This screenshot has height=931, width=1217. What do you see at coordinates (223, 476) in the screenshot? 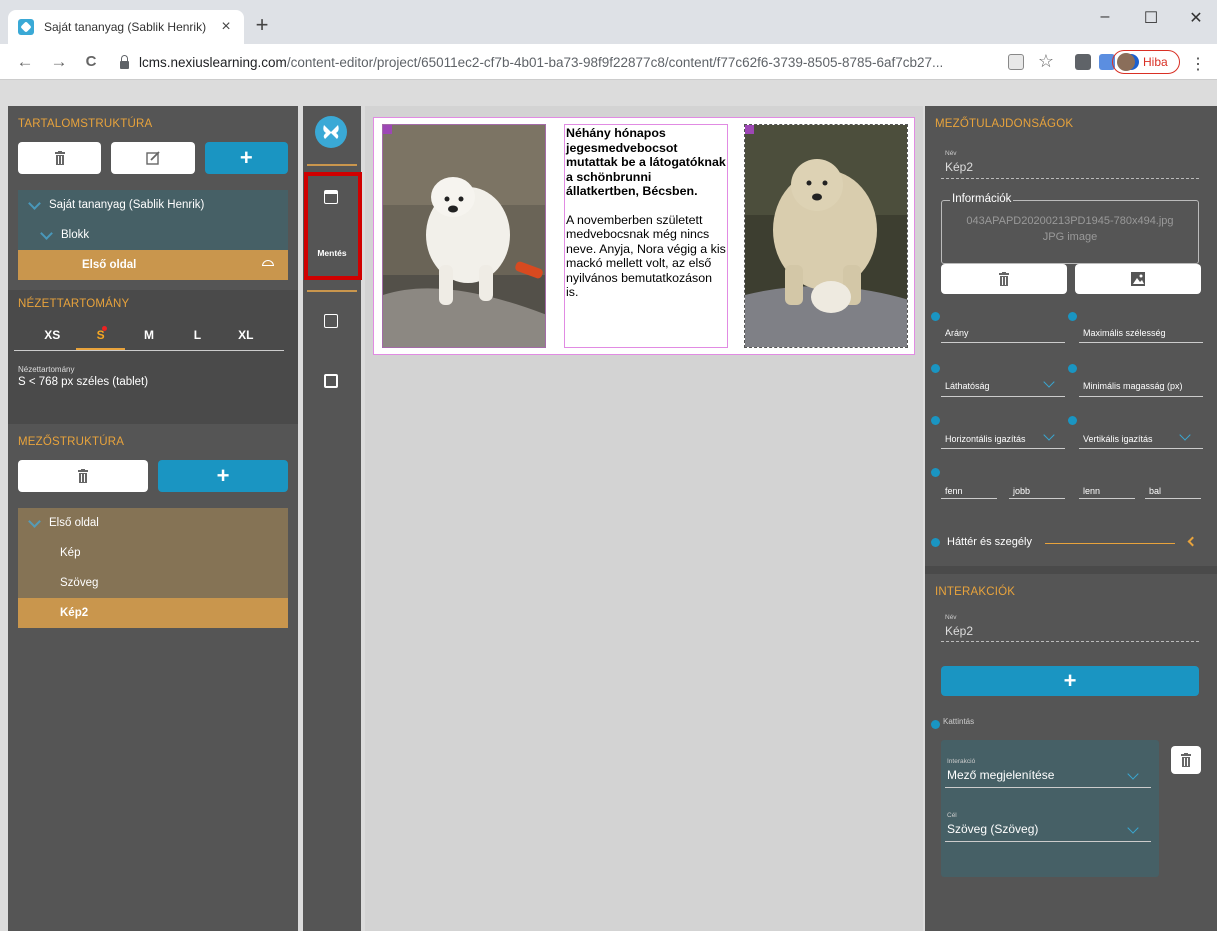
I see `add-field-button: +` at bounding box center [223, 476].